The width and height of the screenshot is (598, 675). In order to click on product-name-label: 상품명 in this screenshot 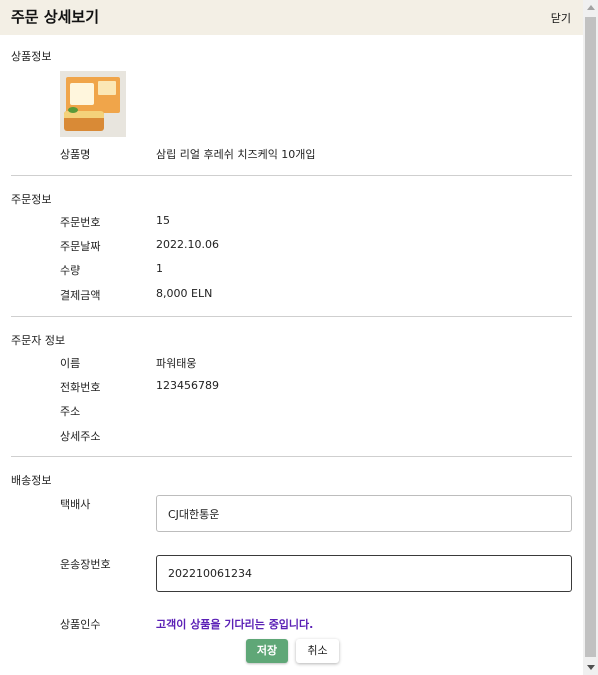, I will do `click(75, 154)`.